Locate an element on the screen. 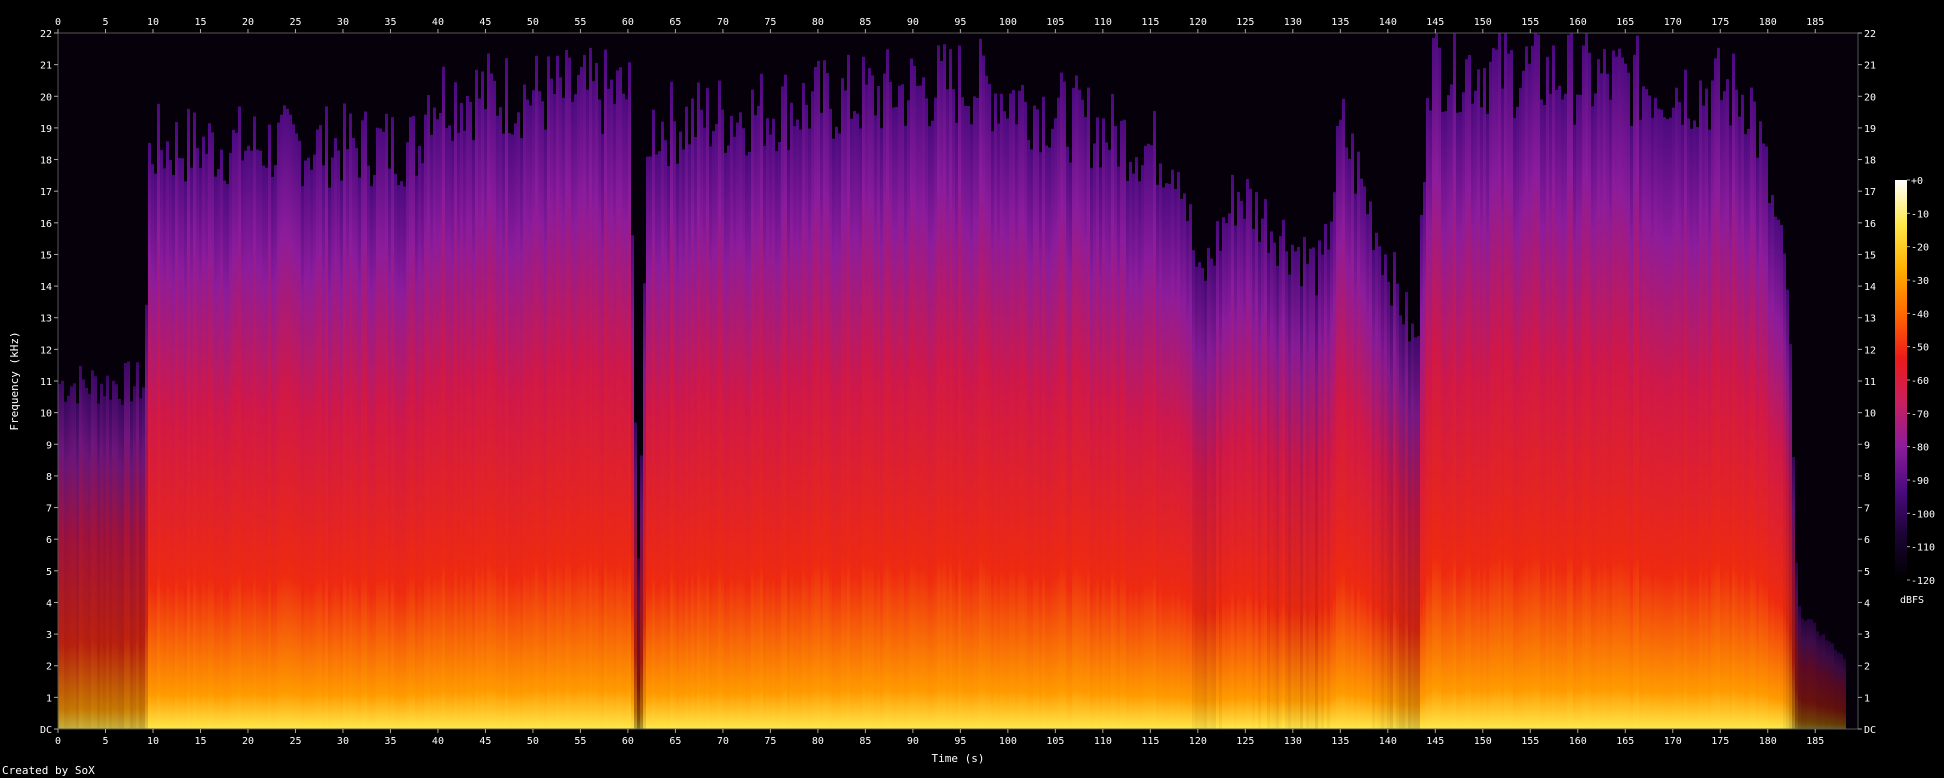 This screenshot has height=778, width=1944. x-tick-label-top: 75 is located at coordinates (770, 22).